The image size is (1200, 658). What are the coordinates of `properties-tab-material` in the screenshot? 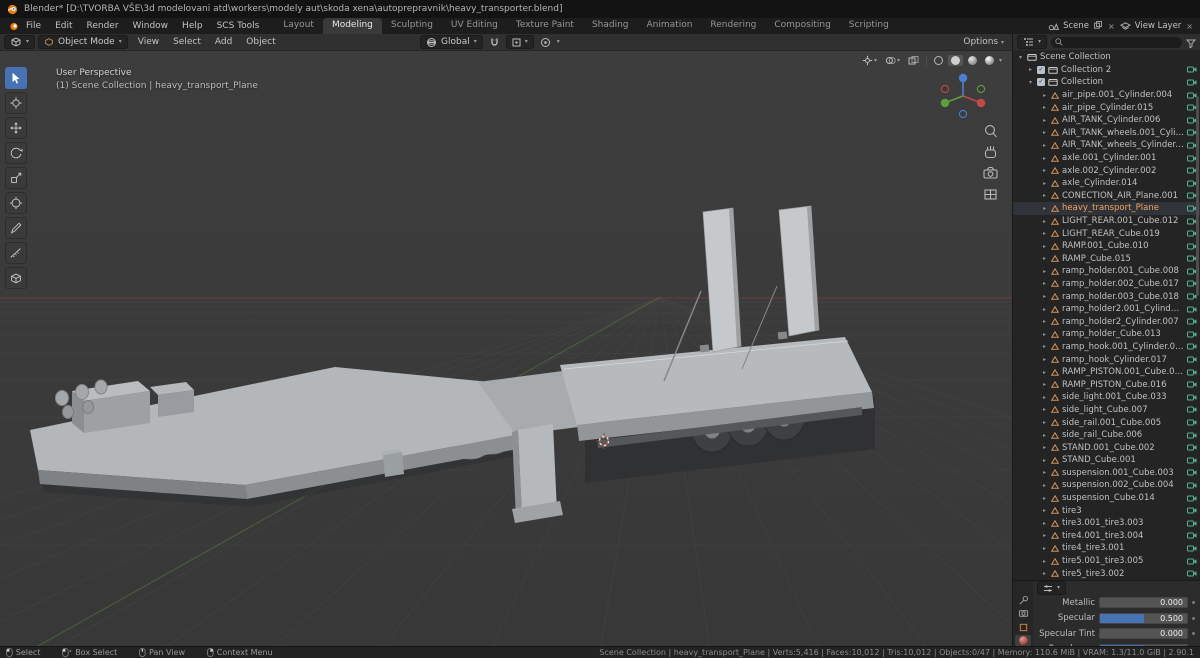 It's located at (1023, 640).